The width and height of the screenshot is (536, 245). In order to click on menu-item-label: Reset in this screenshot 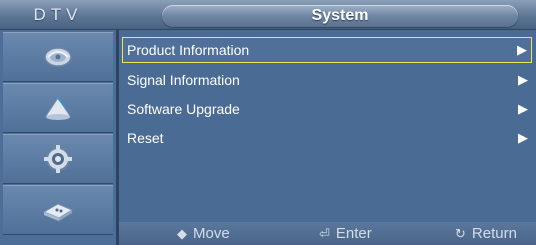, I will do `click(145, 138)`.